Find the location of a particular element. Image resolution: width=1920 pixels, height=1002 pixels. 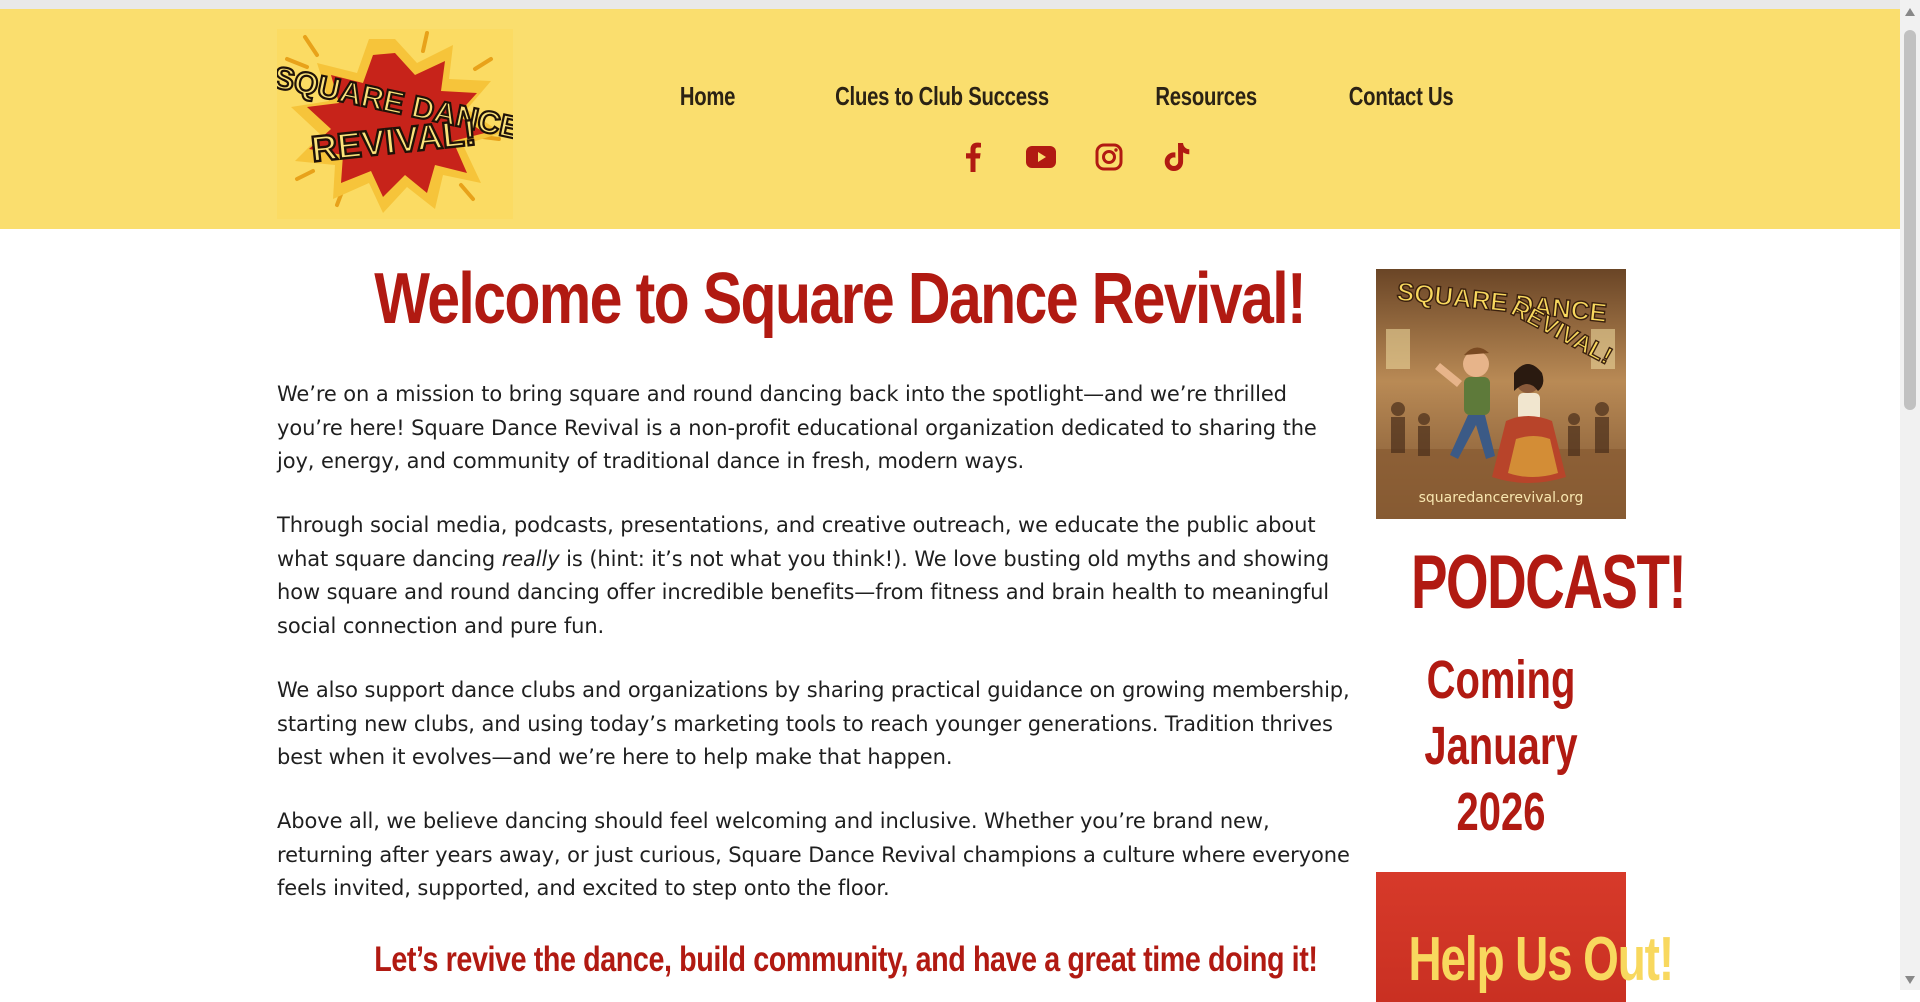

podcast-launch-date: Coming January 2026 is located at coordinates (1501, 746).